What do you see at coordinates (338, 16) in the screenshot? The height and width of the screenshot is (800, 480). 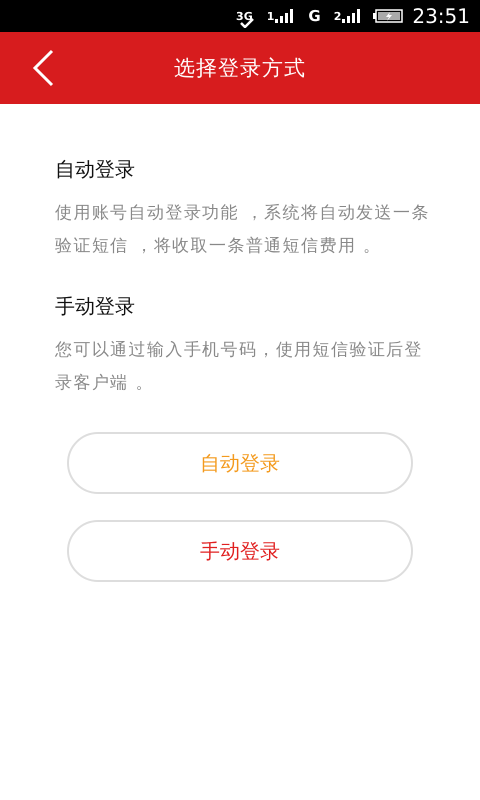 I see `sim-label: 2` at bounding box center [338, 16].